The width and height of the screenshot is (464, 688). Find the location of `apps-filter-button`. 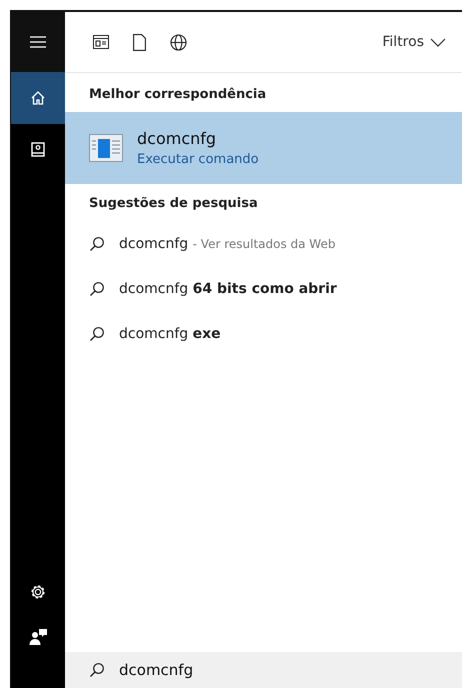

apps-filter-button is located at coordinates (101, 42).